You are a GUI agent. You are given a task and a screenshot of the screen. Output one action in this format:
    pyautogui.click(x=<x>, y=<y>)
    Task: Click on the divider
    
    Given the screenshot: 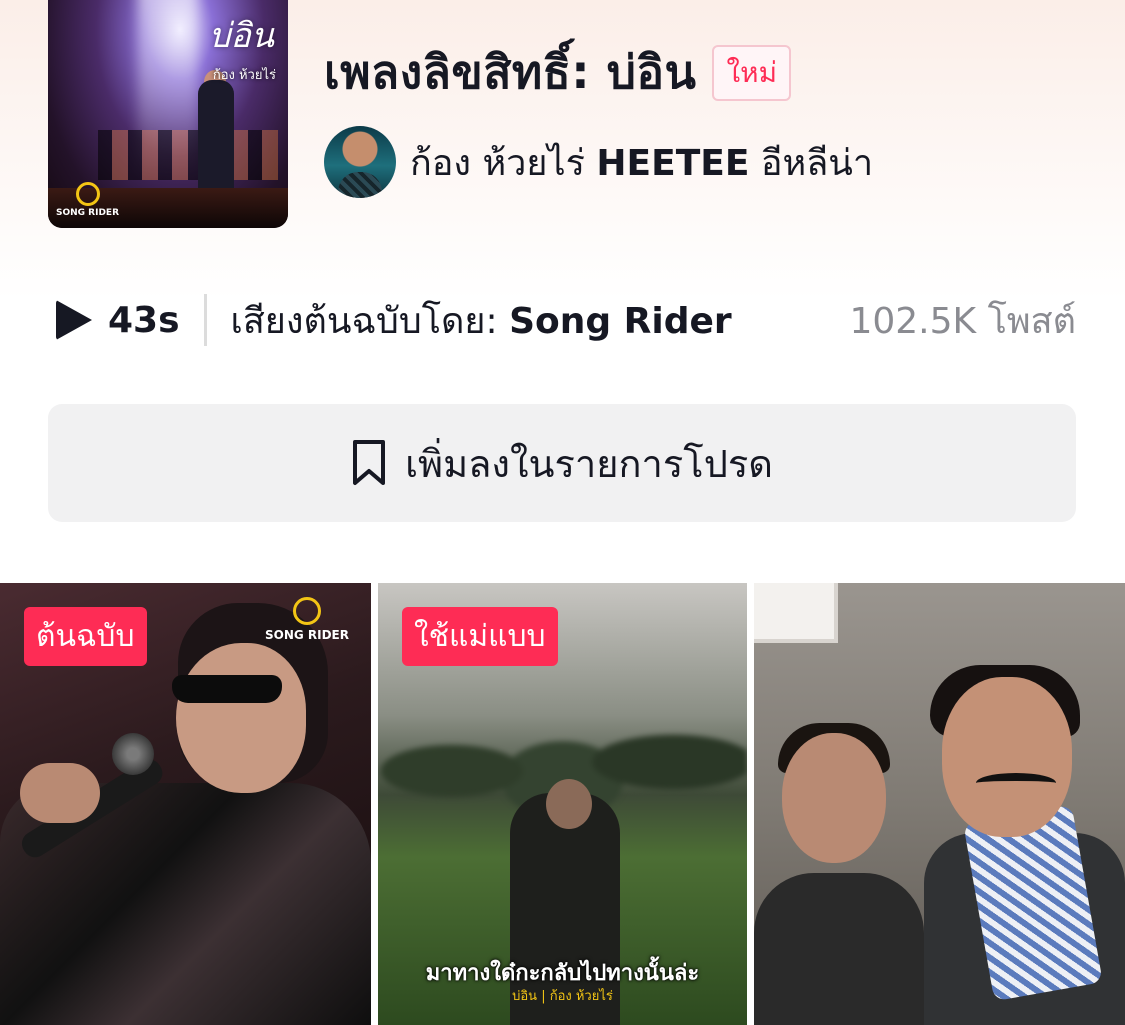 What is the action you would take?
    pyautogui.click(x=205, y=320)
    